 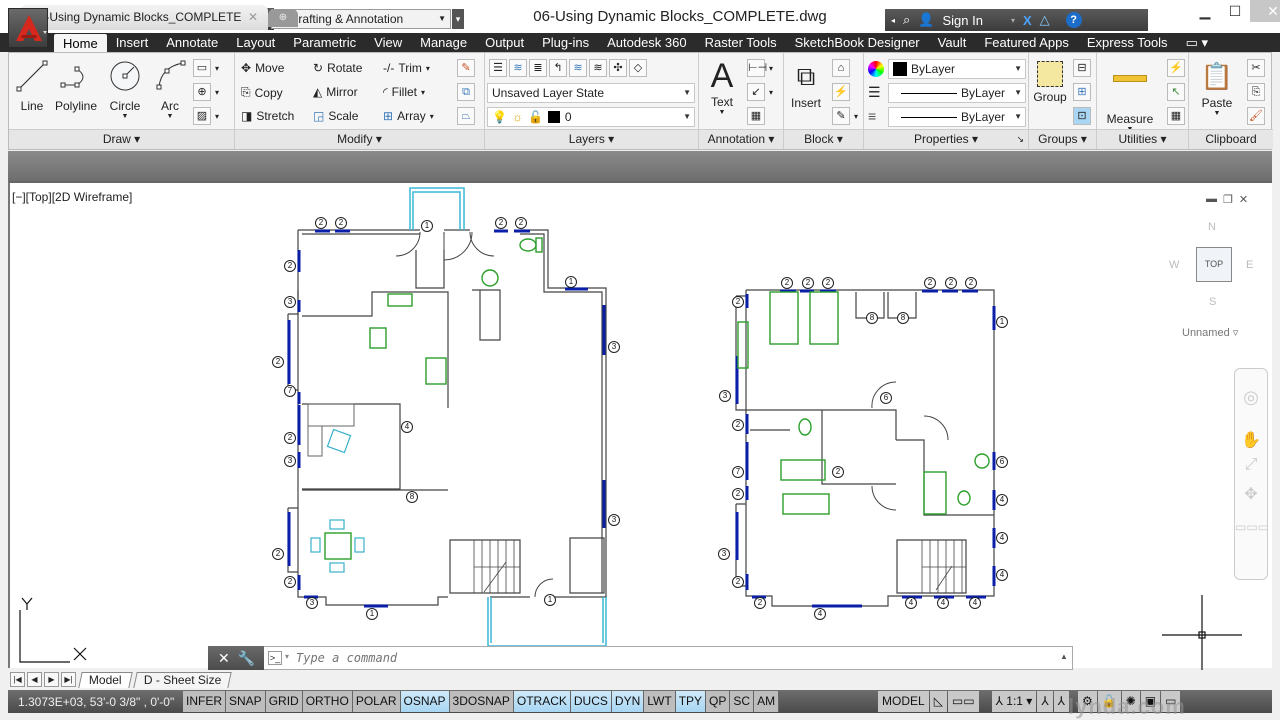 I want to click on viewcube-north: N, so click(x=1212, y=227).